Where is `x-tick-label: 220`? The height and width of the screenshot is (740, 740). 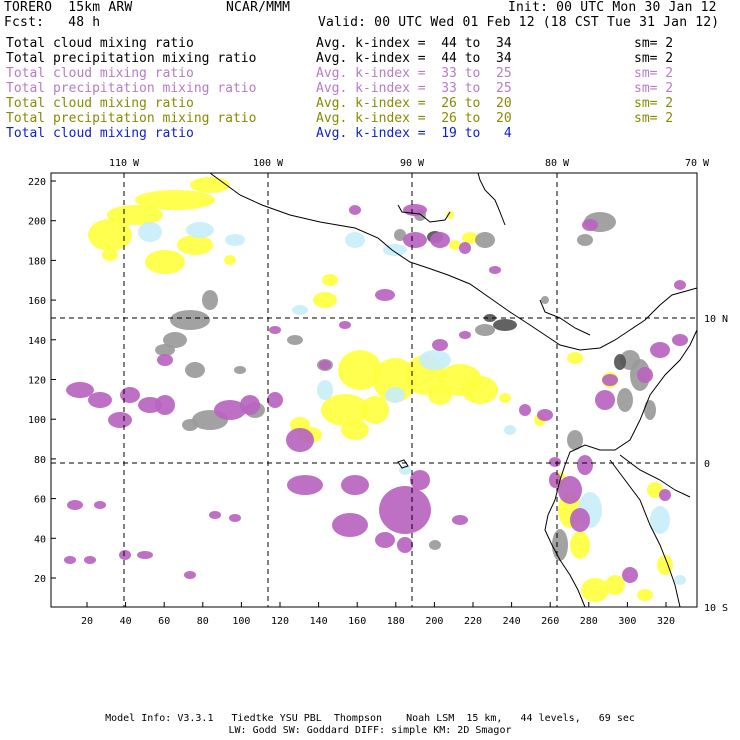 x-tick-label: 220 is located at coordinates (473, 621).